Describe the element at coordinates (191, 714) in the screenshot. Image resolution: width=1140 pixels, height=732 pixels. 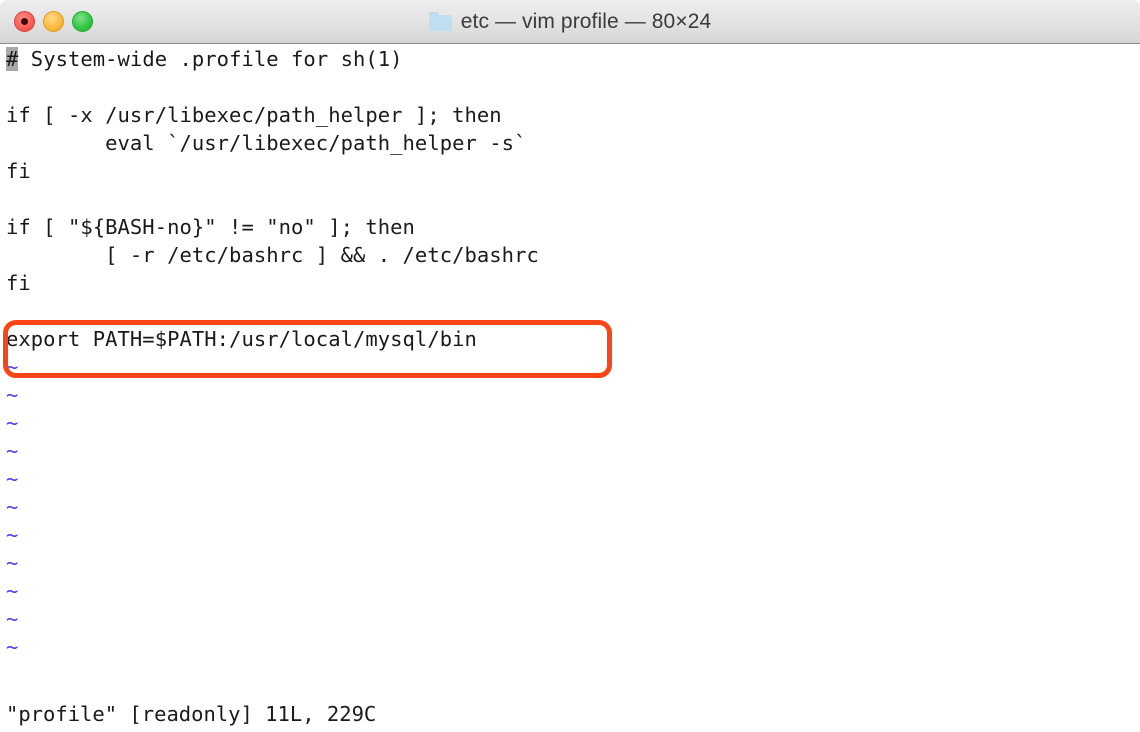
I see `vim-status-line: "profile" [readonly] 11L, 229C` at that location.